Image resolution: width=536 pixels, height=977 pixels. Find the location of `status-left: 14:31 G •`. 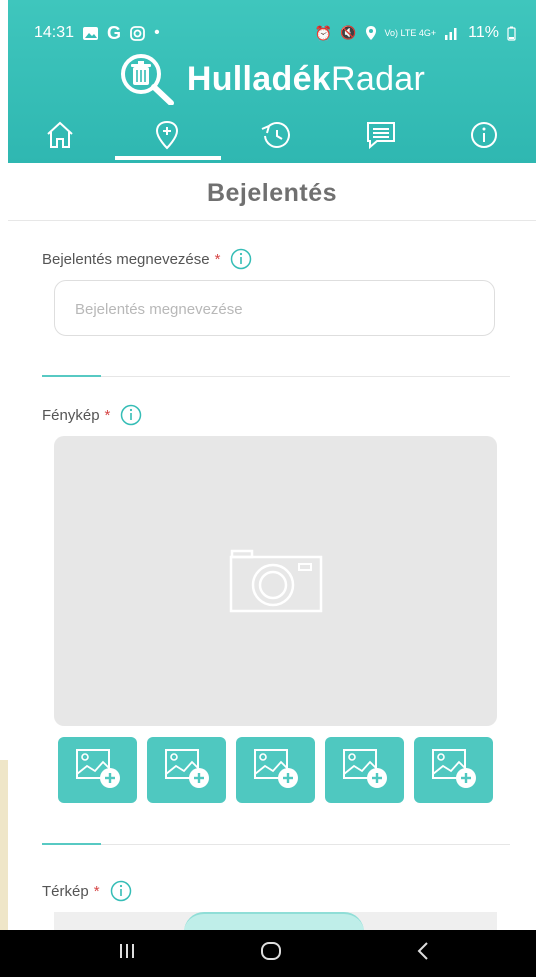

status-left: 14:31 G • is located at coordinates (97, 33).